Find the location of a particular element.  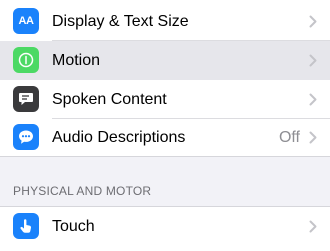

audio-description-icon is located at coordinates (26, 137).